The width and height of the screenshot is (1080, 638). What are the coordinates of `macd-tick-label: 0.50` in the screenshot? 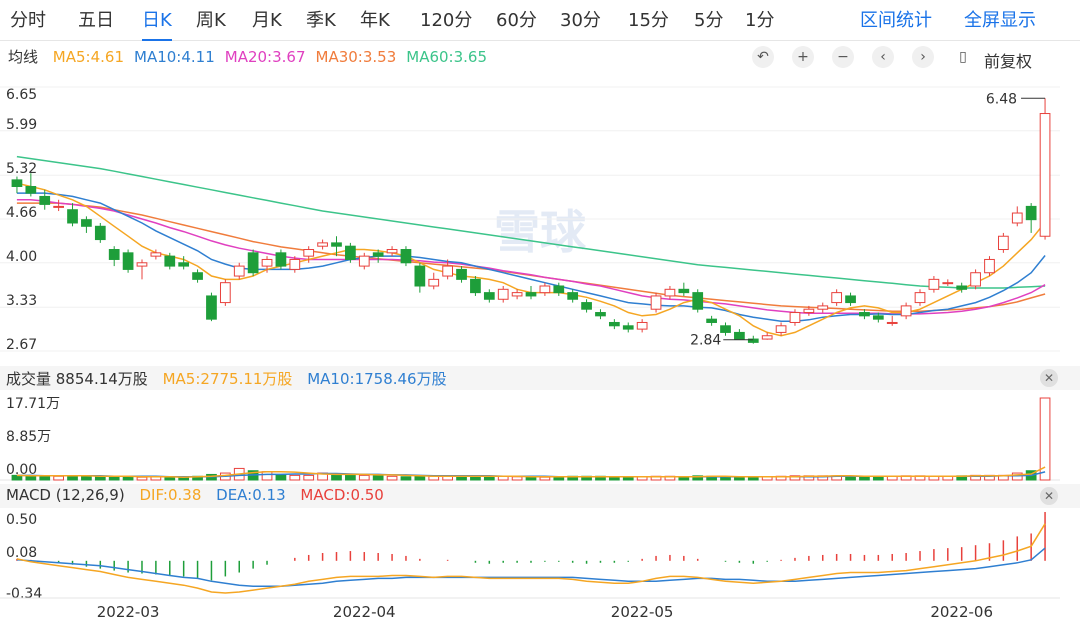 It's located at (21, 520).